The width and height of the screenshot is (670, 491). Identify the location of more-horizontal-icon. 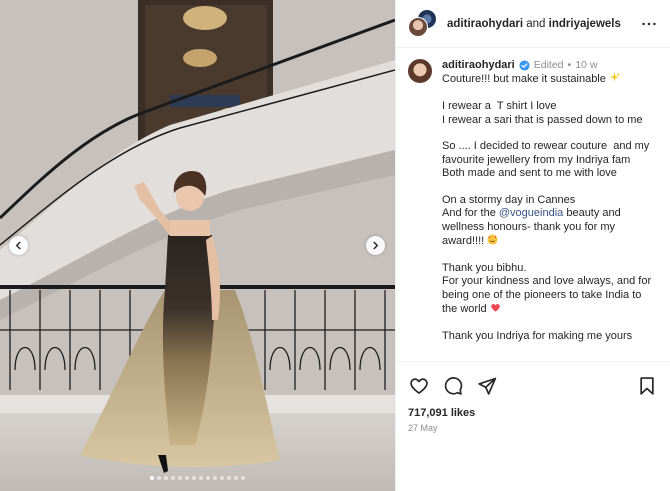
(649, 23).